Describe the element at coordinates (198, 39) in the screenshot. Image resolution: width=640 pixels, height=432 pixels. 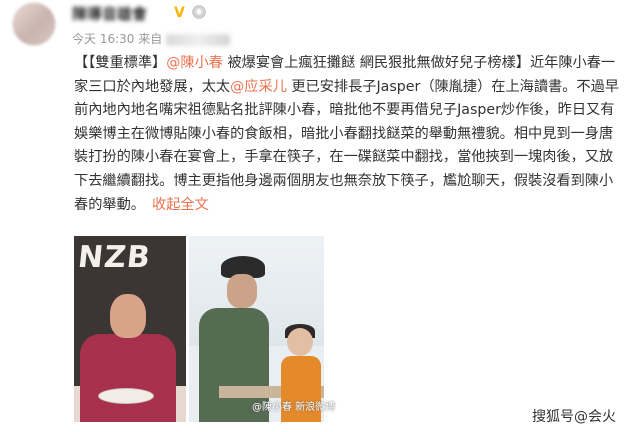
I see `post-source-blurred` at that location.